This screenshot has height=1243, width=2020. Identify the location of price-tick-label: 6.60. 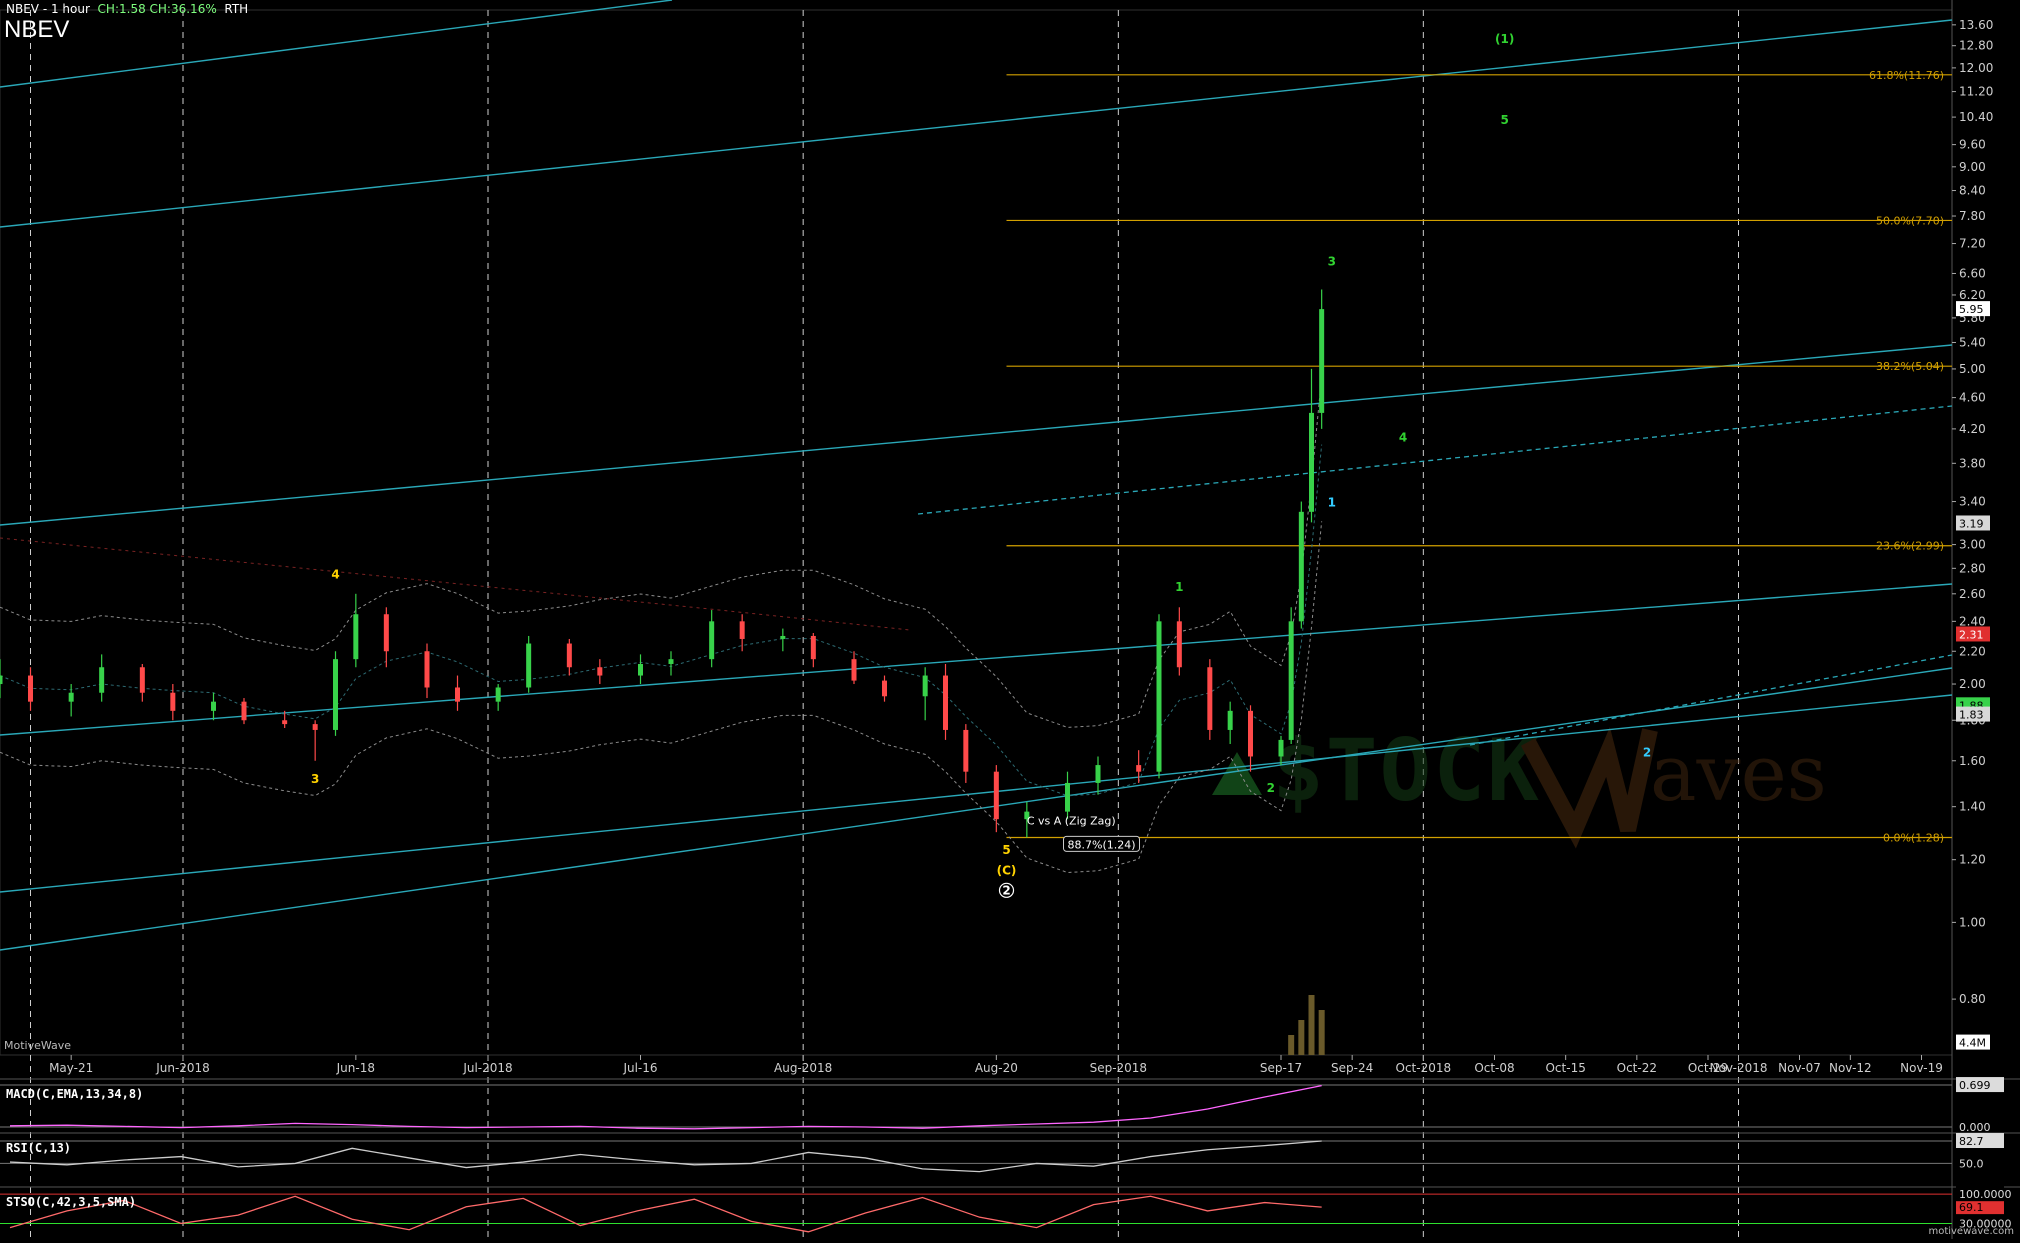
(1972, 273).